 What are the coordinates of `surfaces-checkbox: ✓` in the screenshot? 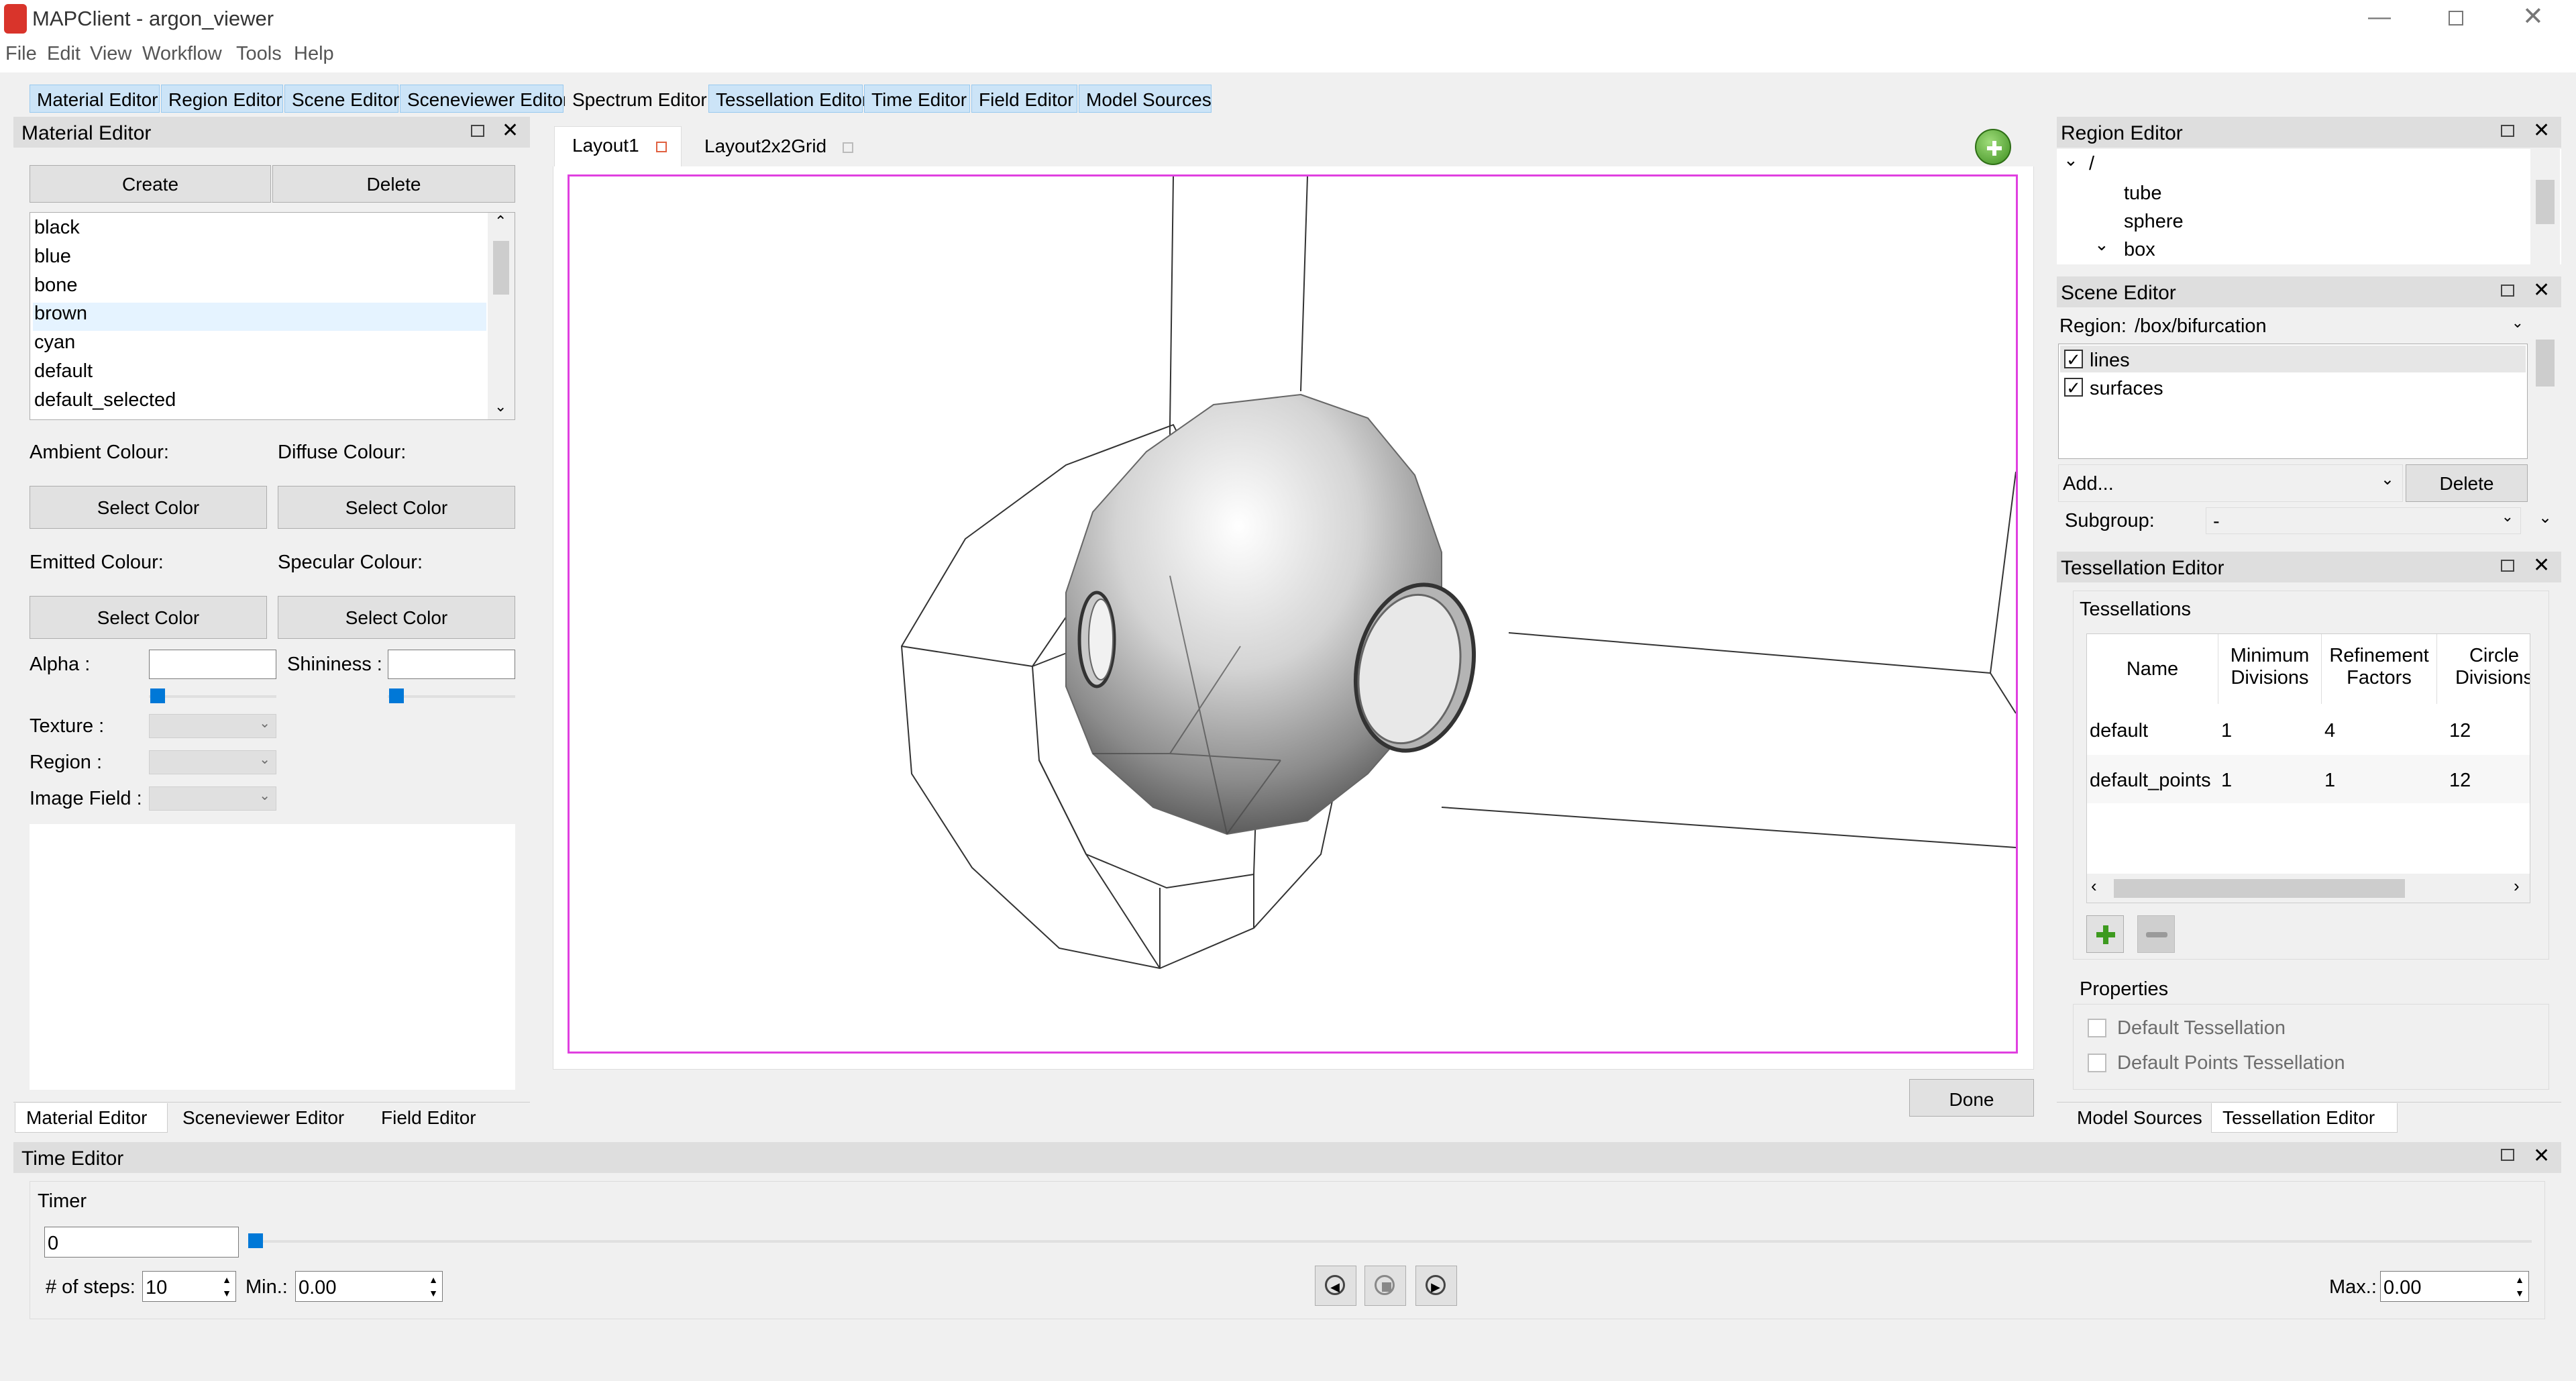 It's located at (2073, 387).